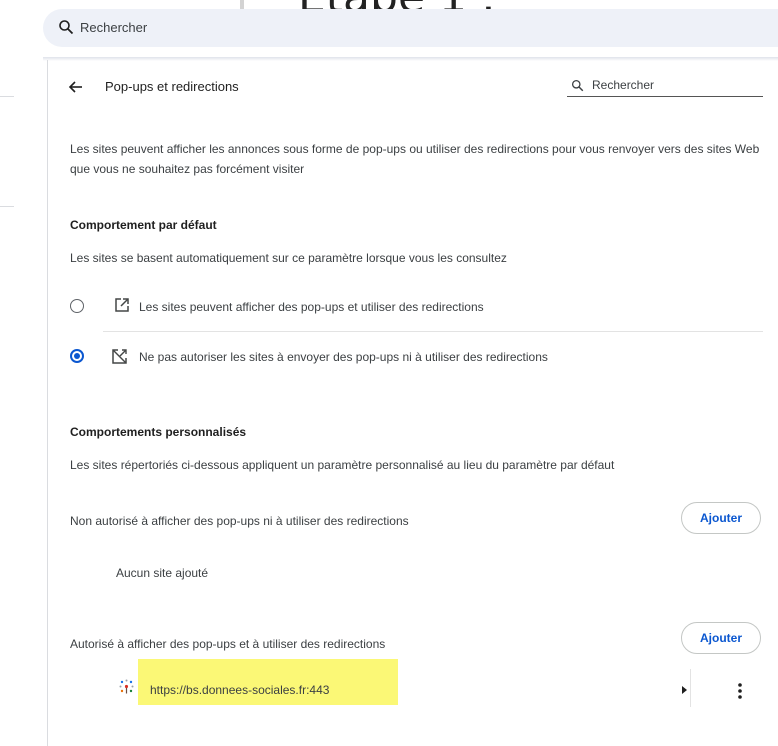  What do you see at coordinates (665, 96) in the screenshot?
I see `page-search-underline` at bounding box center [665, 96].